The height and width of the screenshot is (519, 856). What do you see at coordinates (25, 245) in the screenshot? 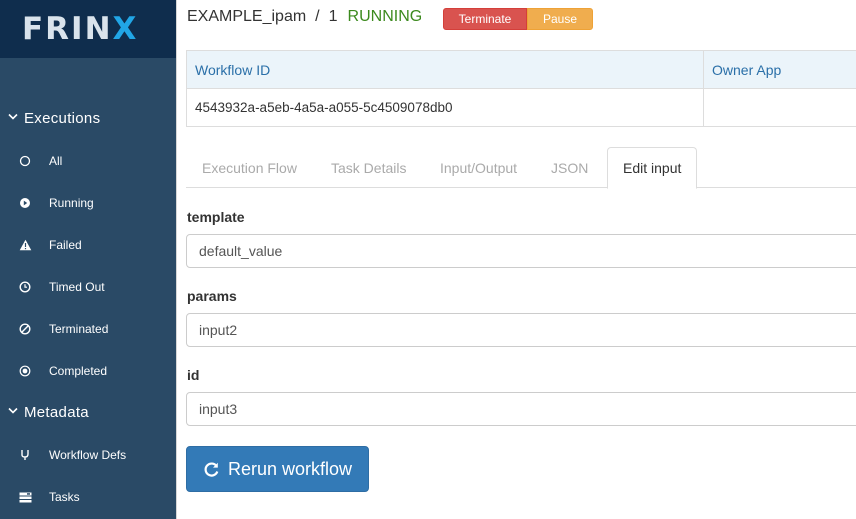
I see `warning-icon` at bounding box center [25, 245].